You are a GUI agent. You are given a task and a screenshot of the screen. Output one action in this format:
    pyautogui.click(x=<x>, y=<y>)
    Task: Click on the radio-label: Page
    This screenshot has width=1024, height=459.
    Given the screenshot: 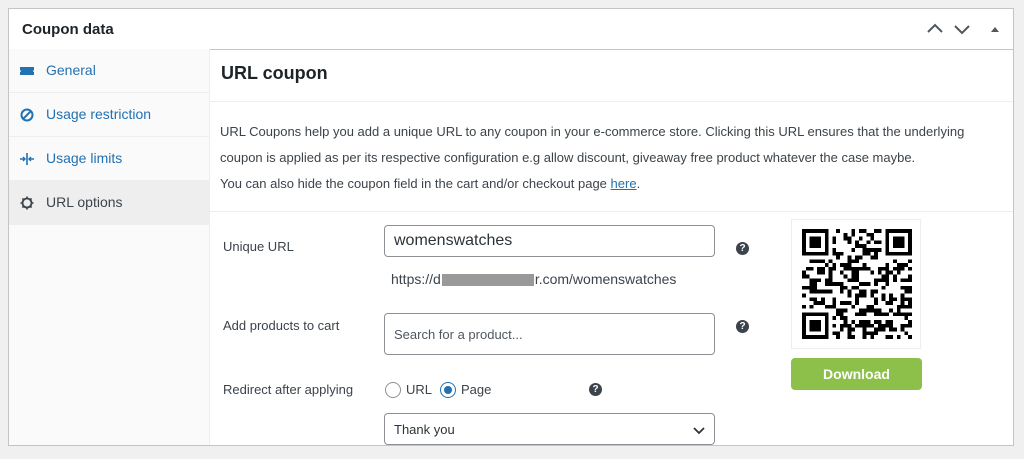 What is the action you would take?
    pyautogui.click(x=476, y=389)
    